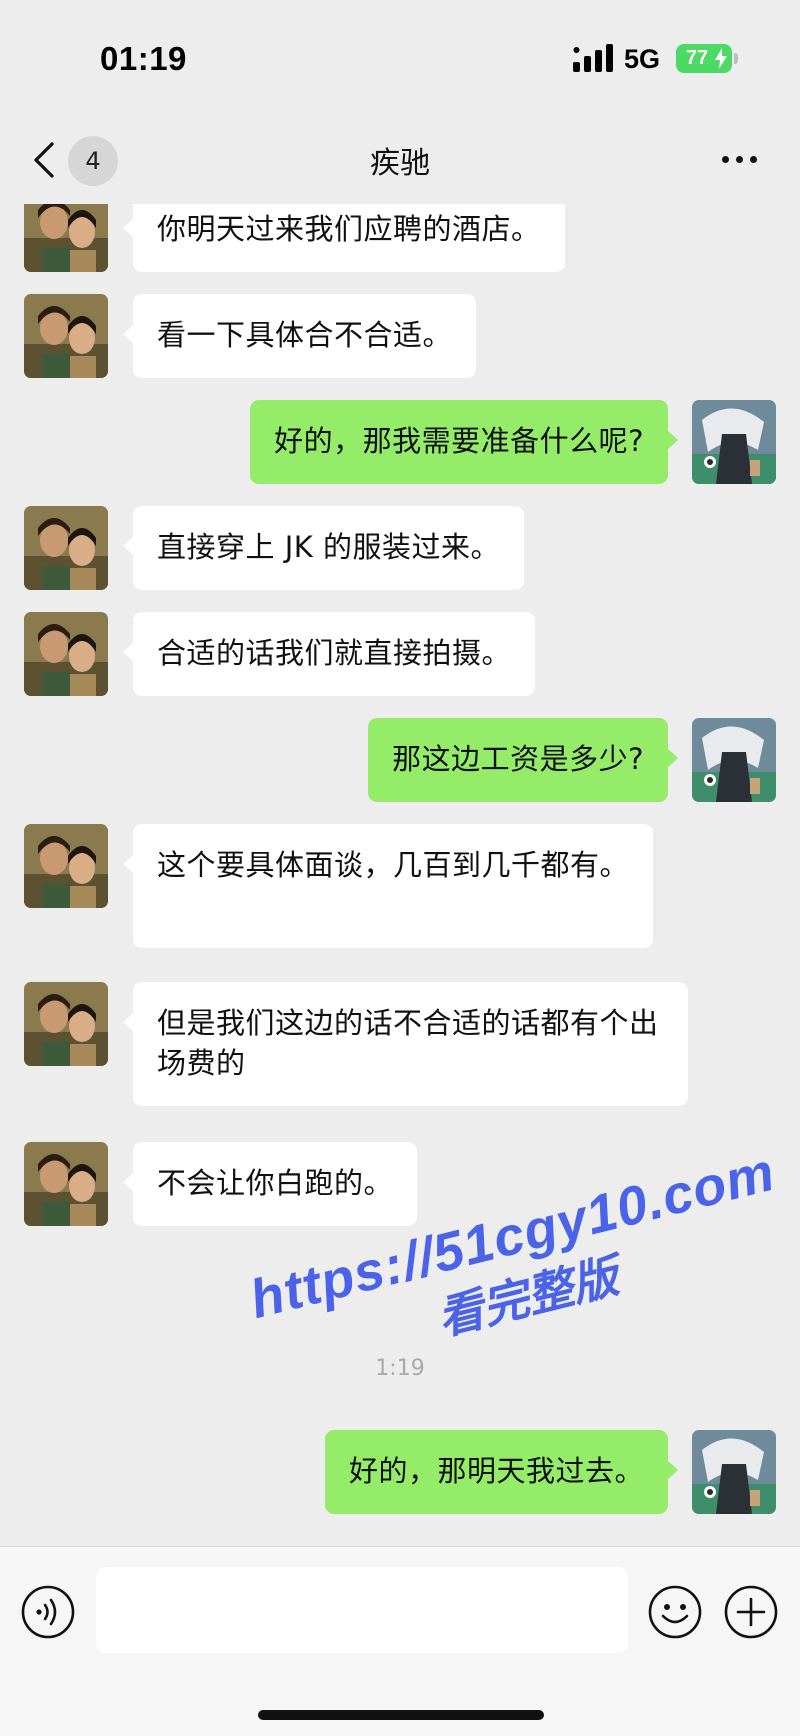 This screenshot has height=1736, width=800. I want to click on home-indicator, so click(401, 1715).